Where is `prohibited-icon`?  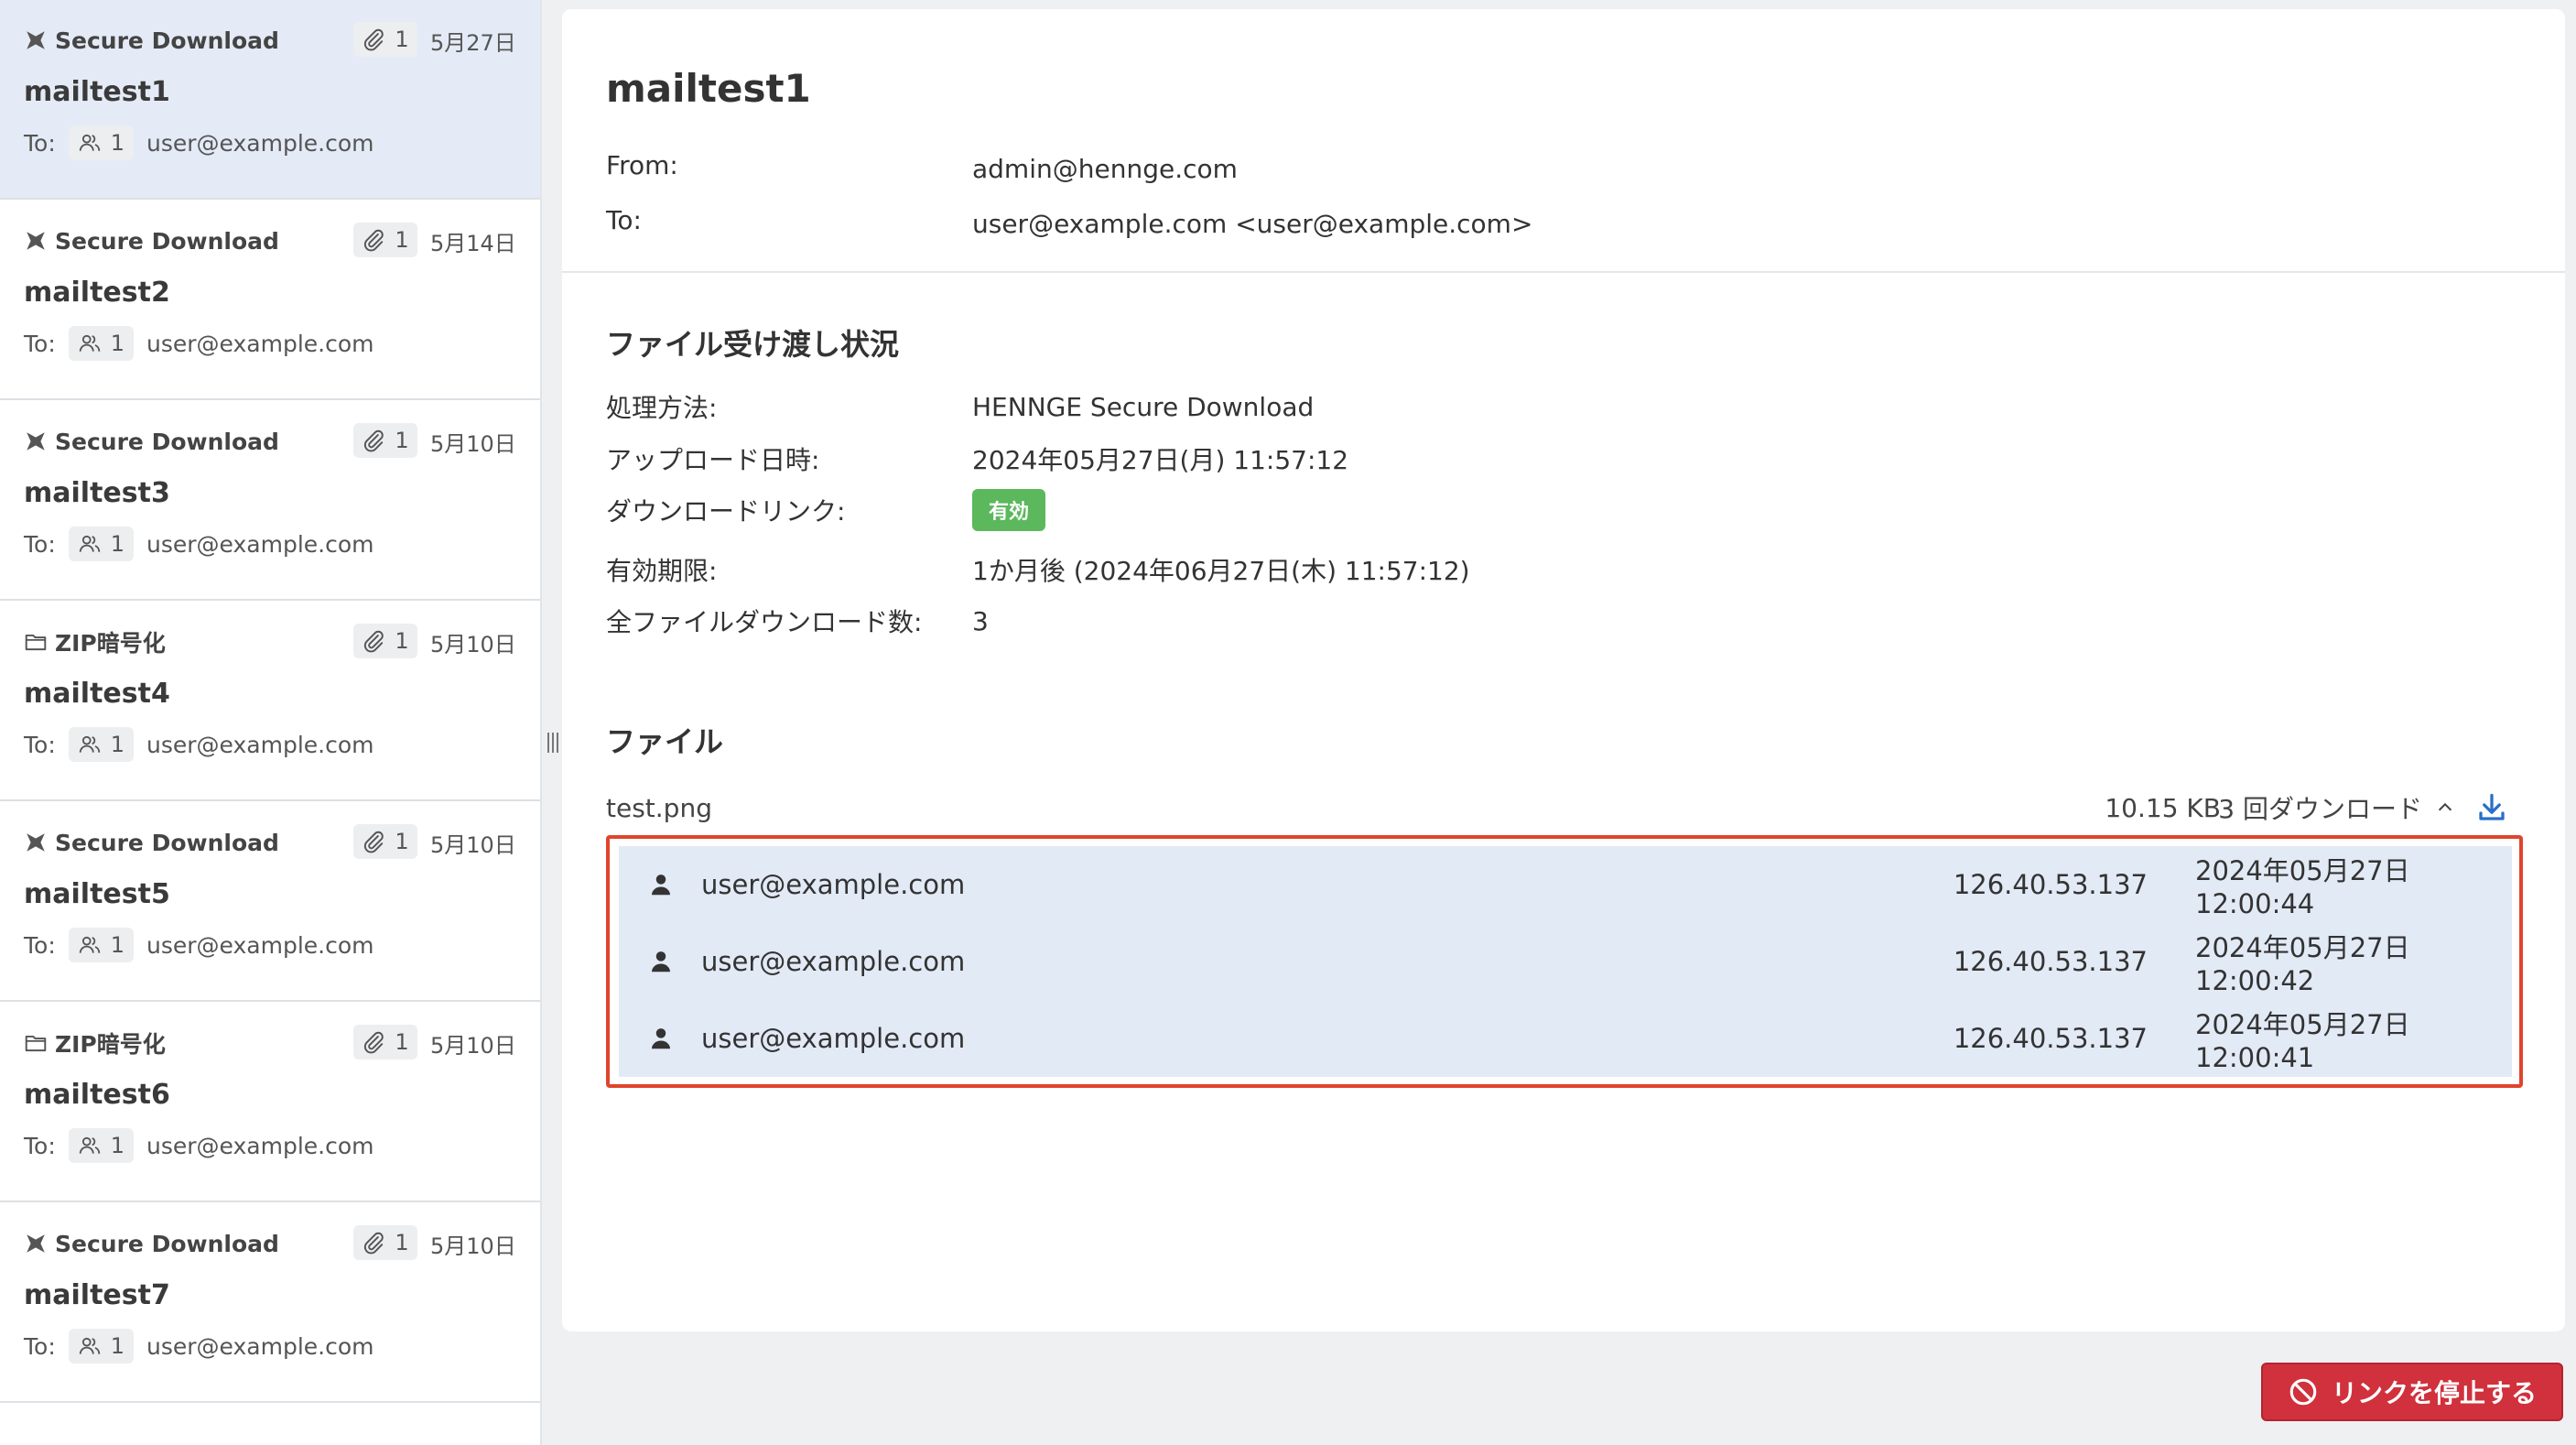
prohibited-icon is located at coordinates (2303, 1392).